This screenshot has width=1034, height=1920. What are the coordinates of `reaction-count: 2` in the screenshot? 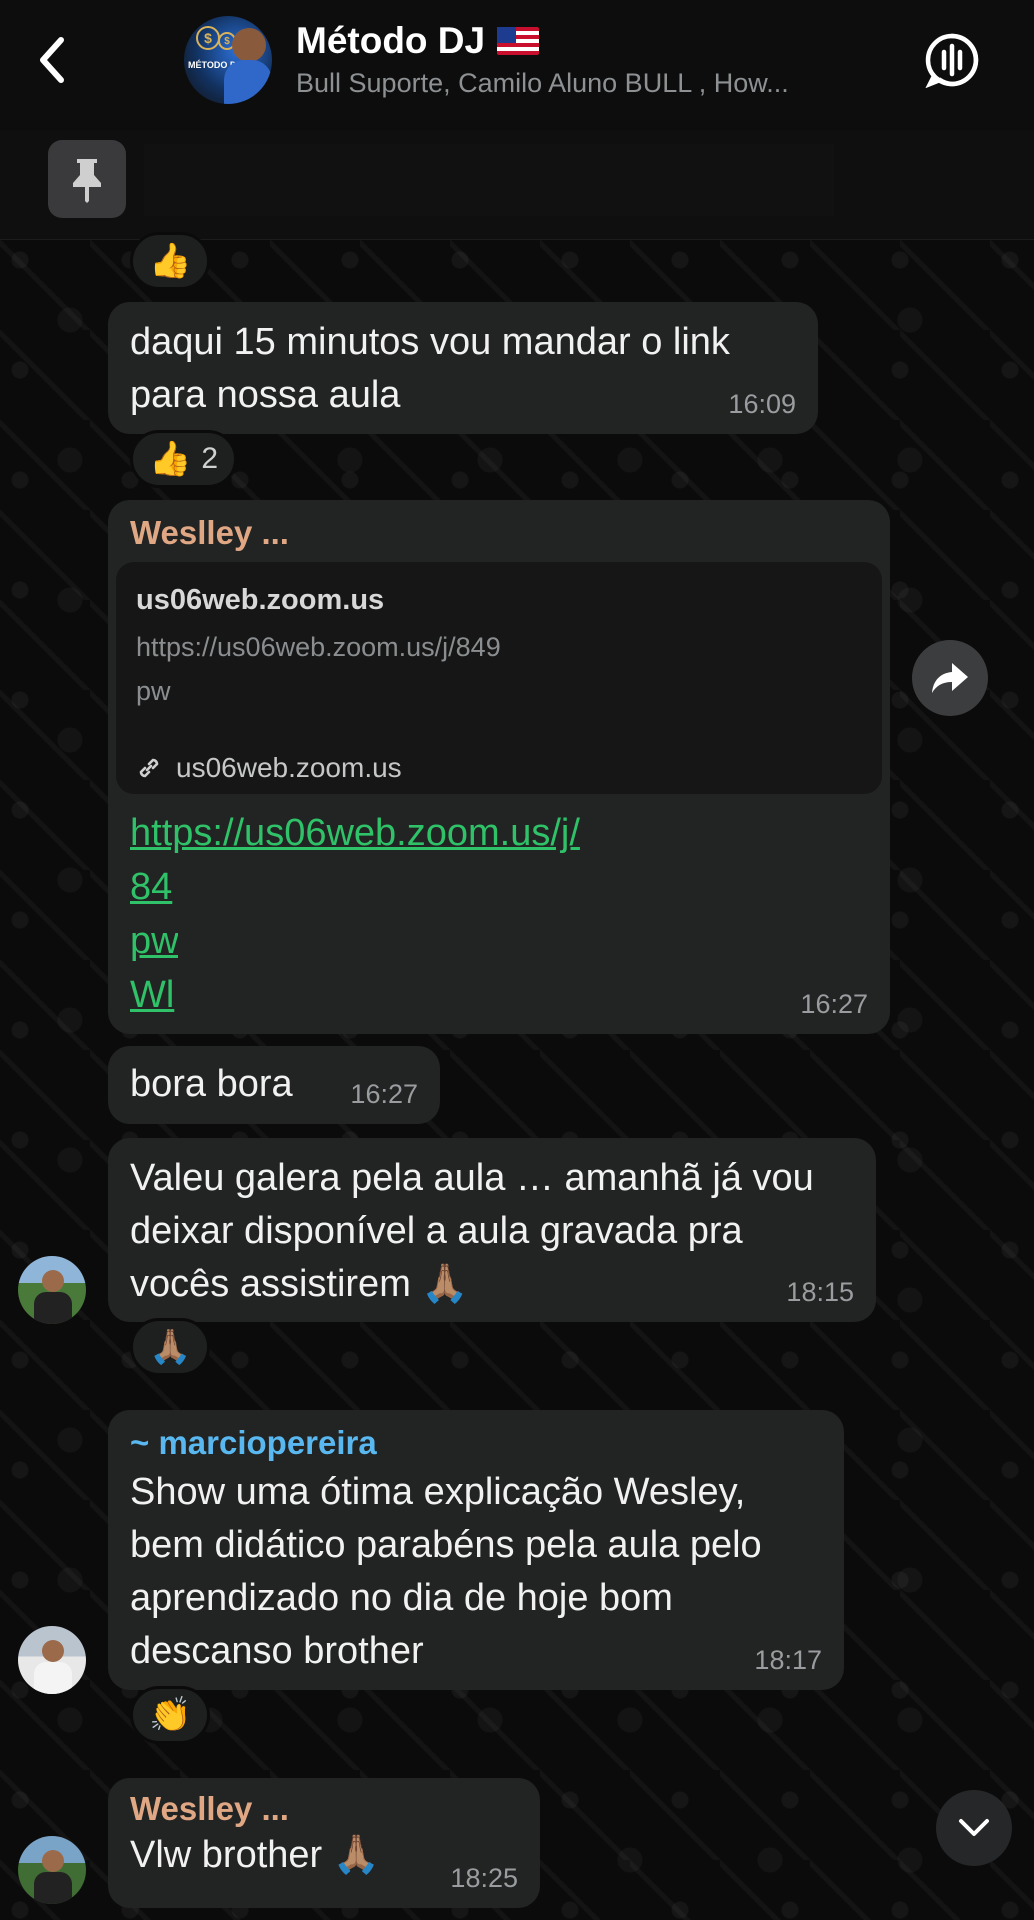 It's located at (210, 458).